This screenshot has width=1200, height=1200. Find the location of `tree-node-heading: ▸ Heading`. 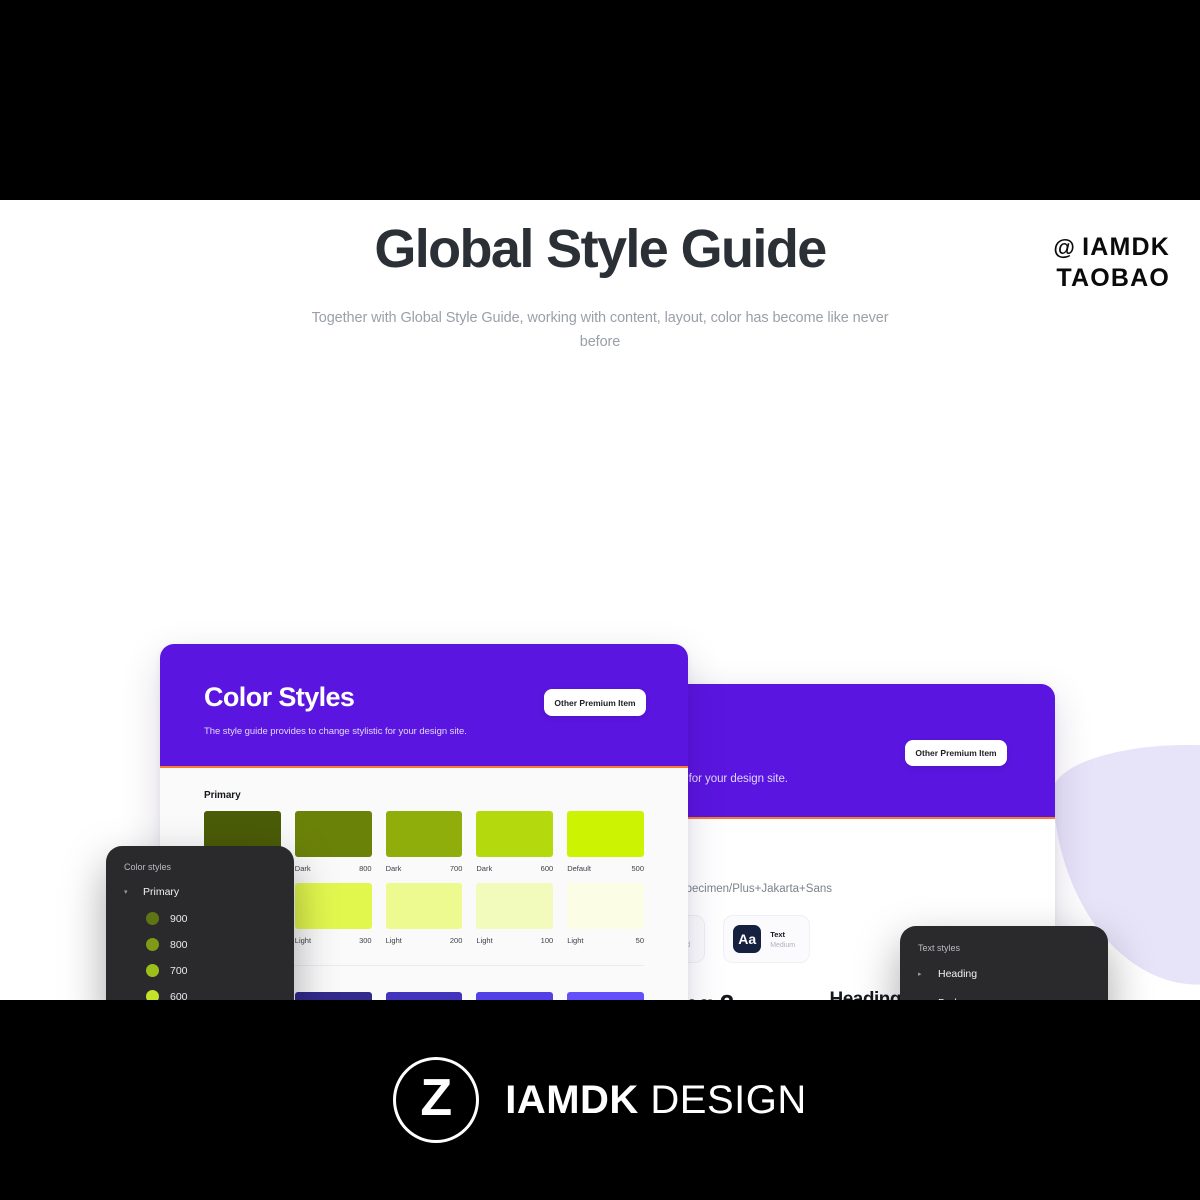

tree-node-heading: ▸ Heading is located at coordinates (1013, 974).